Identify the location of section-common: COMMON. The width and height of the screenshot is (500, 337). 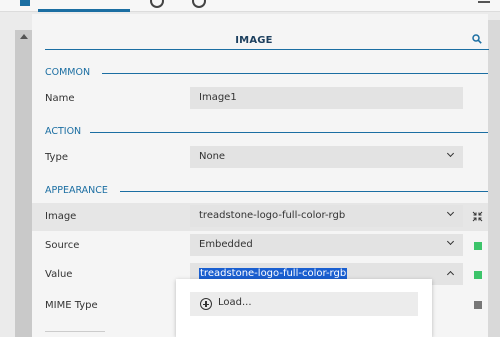
(68, 72).